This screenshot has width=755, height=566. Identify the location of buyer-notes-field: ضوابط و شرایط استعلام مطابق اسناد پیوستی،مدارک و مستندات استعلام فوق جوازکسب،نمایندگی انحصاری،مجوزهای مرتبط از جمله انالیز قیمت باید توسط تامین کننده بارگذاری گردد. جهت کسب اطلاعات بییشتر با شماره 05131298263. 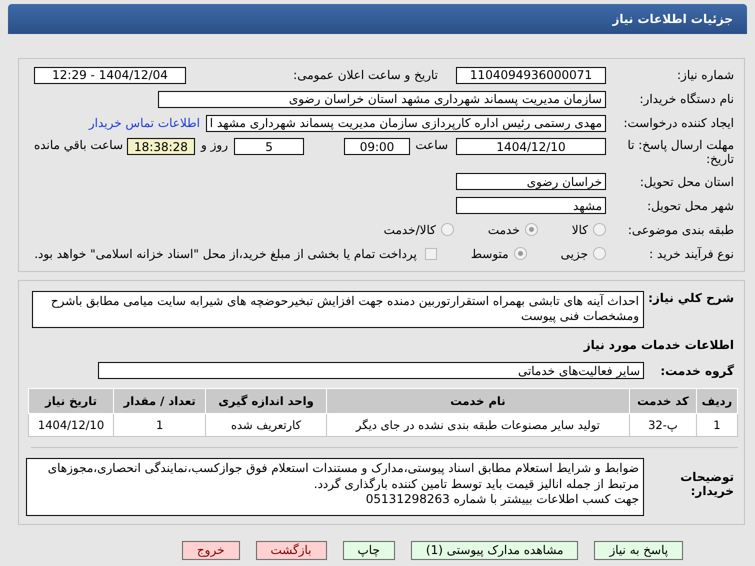
(335, 487).